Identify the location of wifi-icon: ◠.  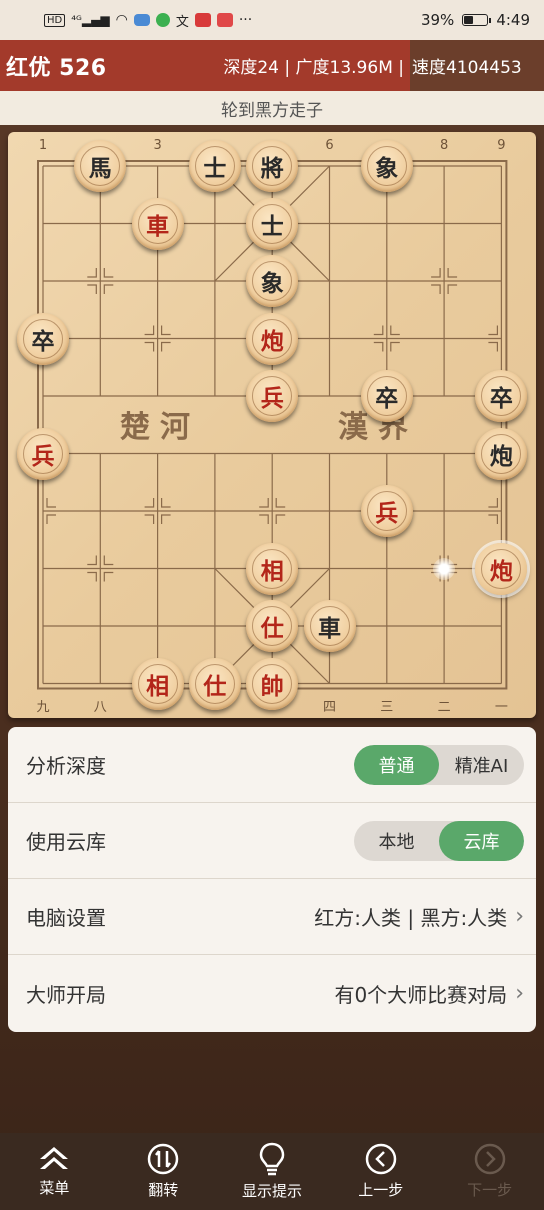
(121, 20).